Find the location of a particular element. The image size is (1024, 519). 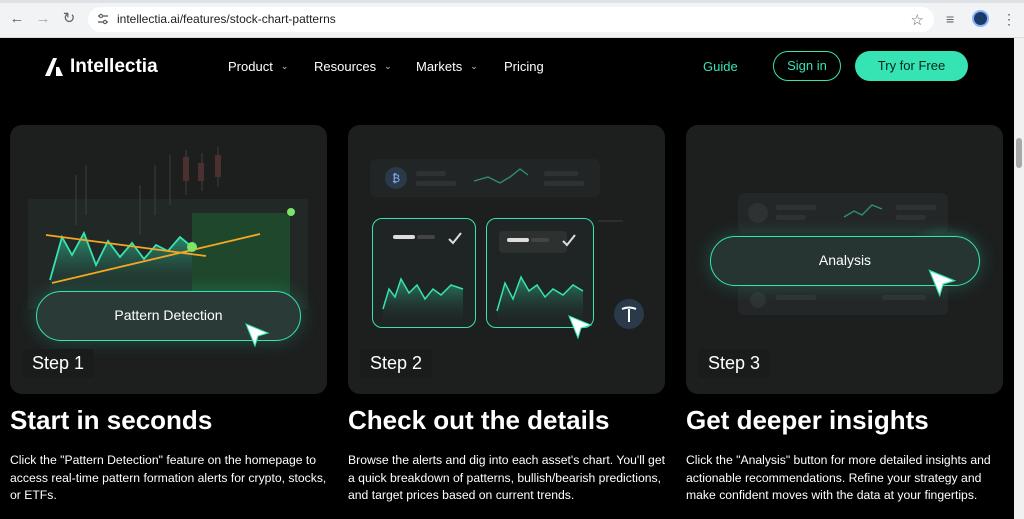

back-icon: ← is located at coordinates (17, 19).